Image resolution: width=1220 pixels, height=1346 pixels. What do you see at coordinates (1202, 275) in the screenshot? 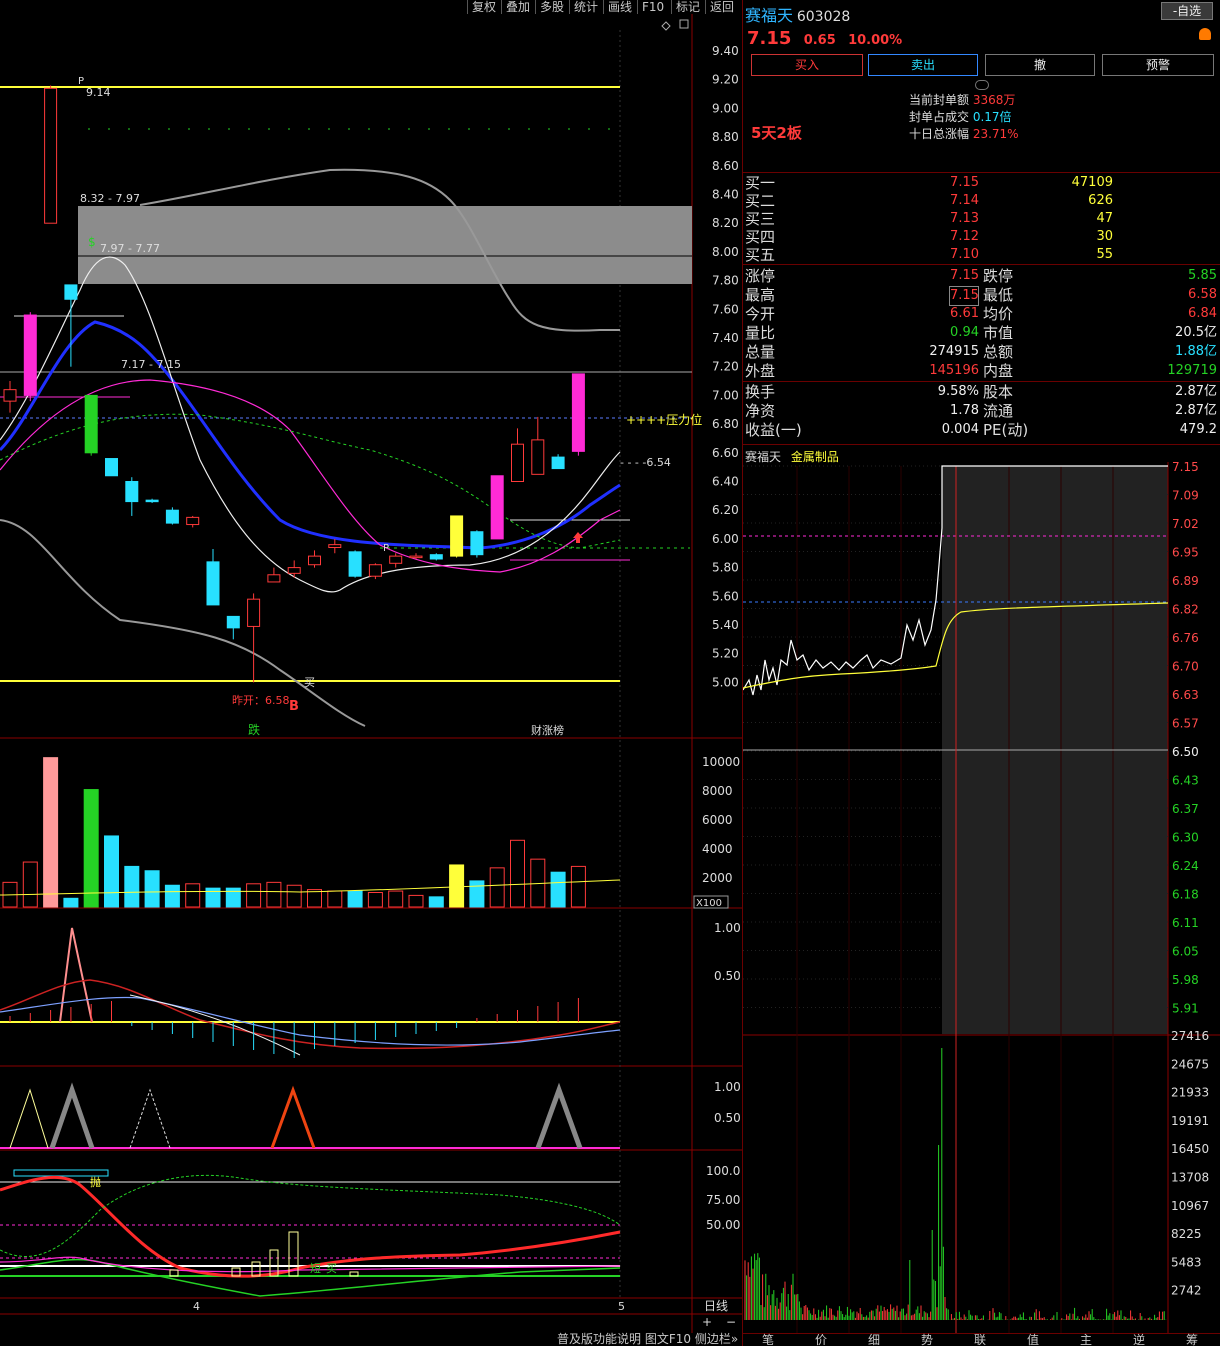
I see `quote-value: 5.85` at bounding box center [1202, 275].